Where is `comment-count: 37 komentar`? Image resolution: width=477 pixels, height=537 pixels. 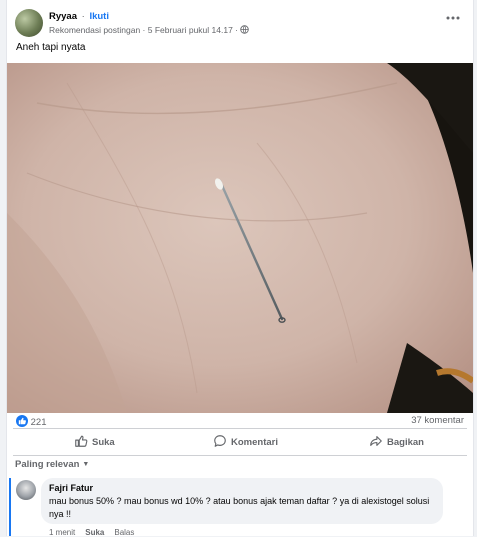
comment-count: 37 komentar is located at coordinates (437, 420).